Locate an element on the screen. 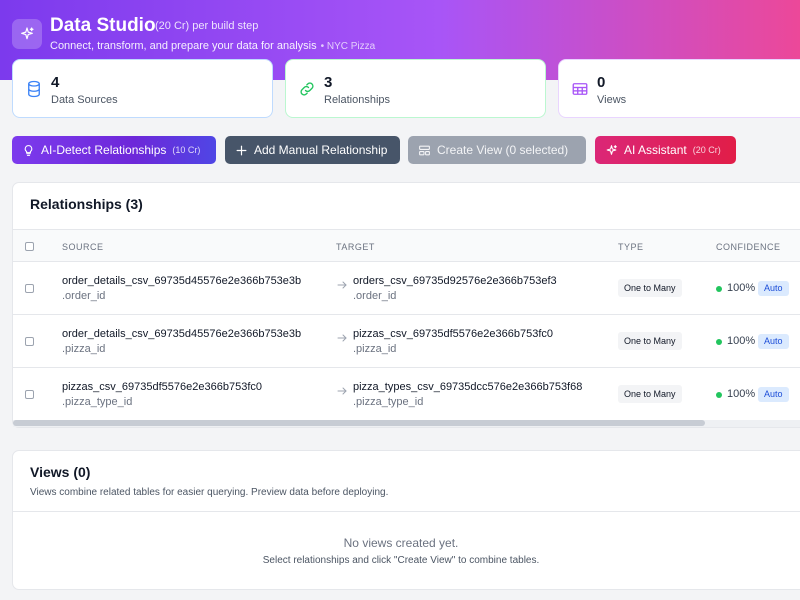 The image size is (800, 600). button-cost: (20 Cr) is located at coordinates (706, 150).